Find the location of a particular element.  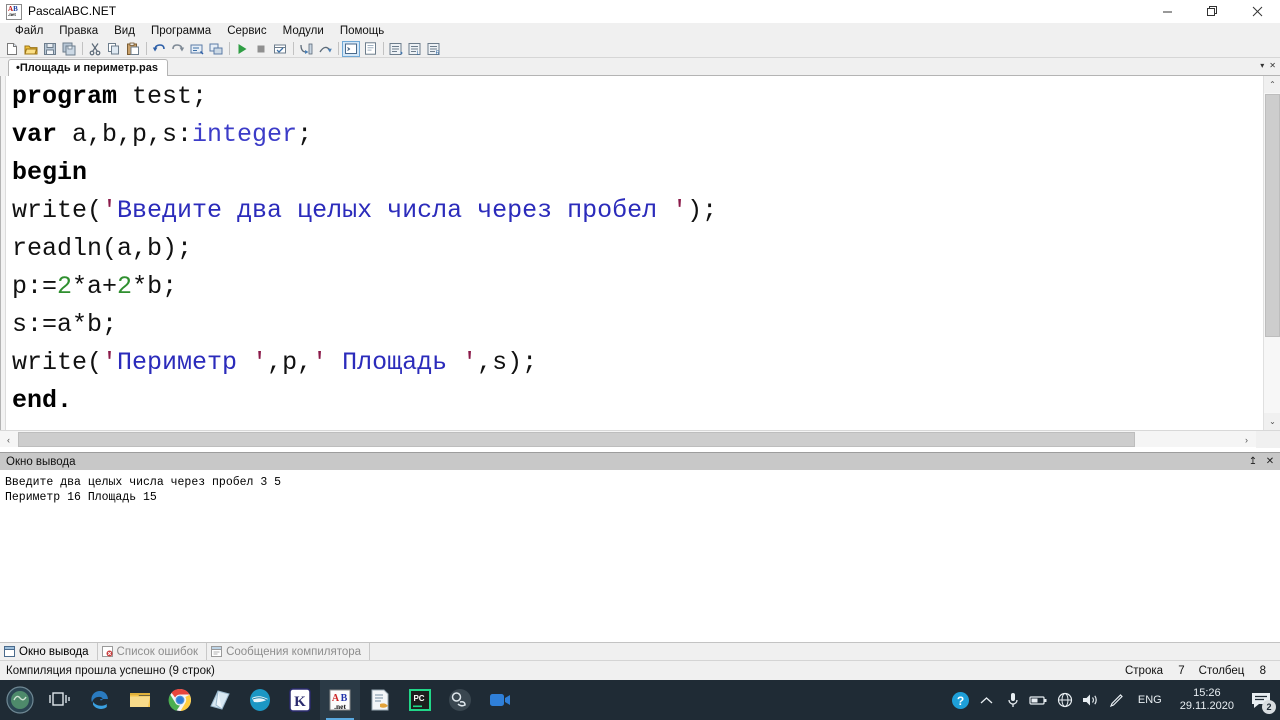

horizontal-scroll-thumb is located at coordinates (576, 439).